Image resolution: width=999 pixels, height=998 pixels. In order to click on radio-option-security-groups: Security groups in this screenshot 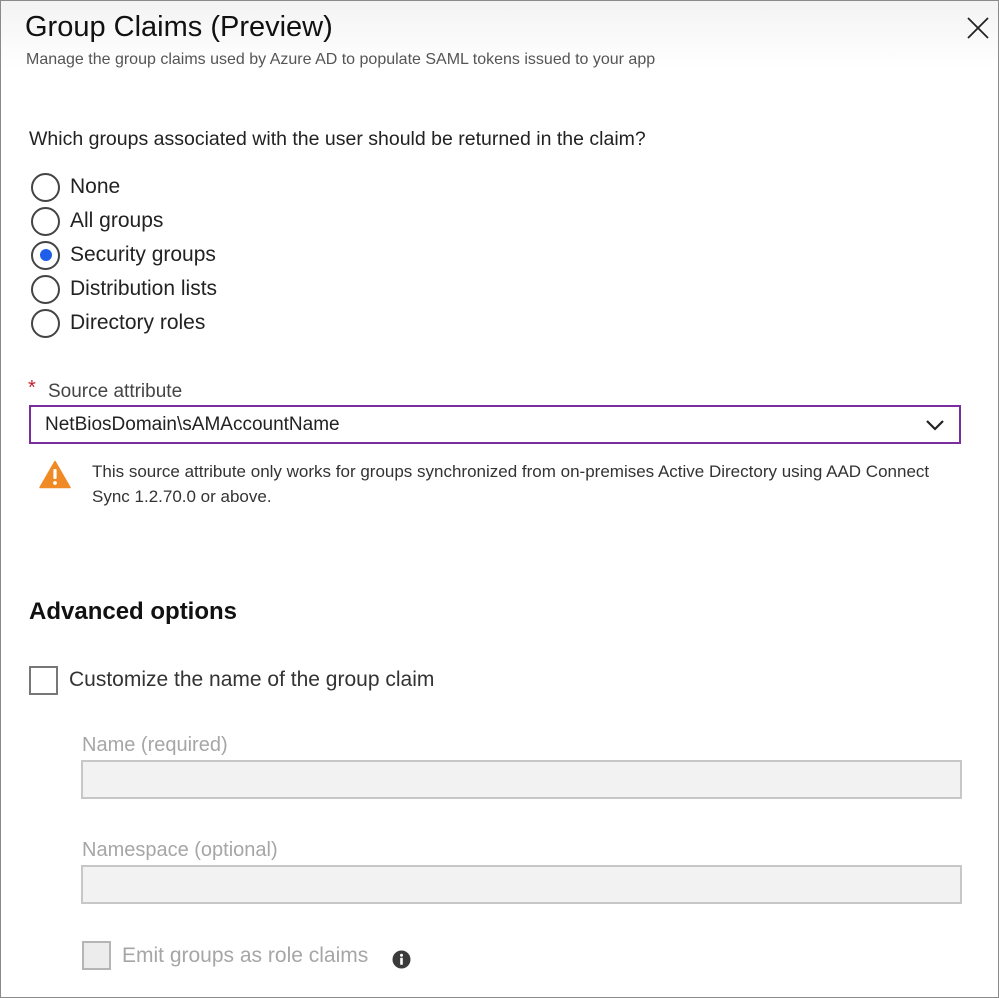, I will do `click(123, 255)`.